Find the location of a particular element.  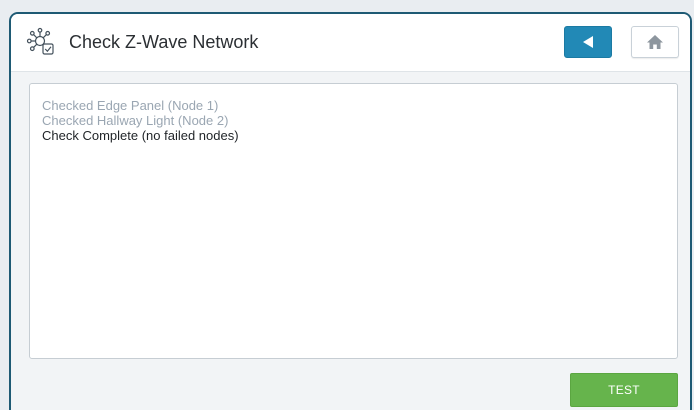

network-check-icon is located at coordinates (42, 43).